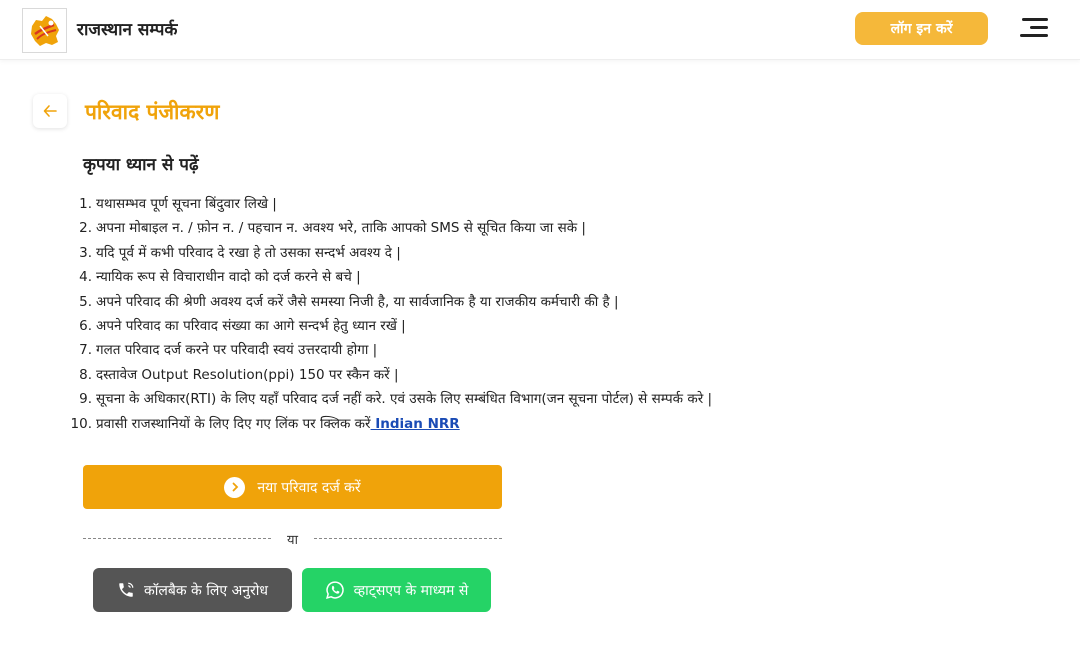 This screenshot has width=1080, height=648. Describe the element at coordinates (921, 28) in the screenshot. I see `login-button: लॉग इन करें` at that location.